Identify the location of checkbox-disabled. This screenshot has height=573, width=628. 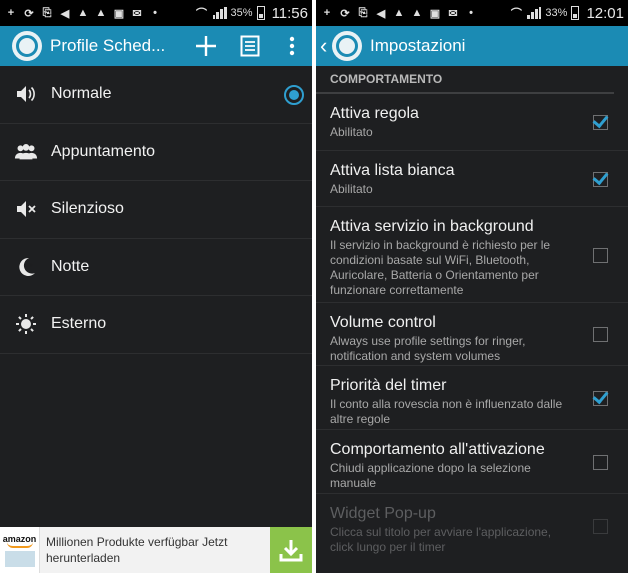
(600, 526).